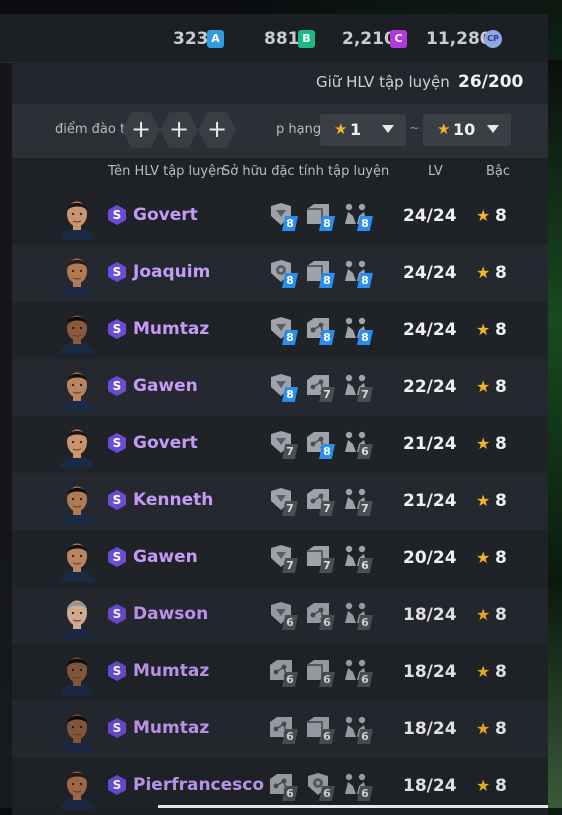 The height and width of the screenshot is (815, 562). I want to click on currency-cp-value: 11,280, so click(459, 39).